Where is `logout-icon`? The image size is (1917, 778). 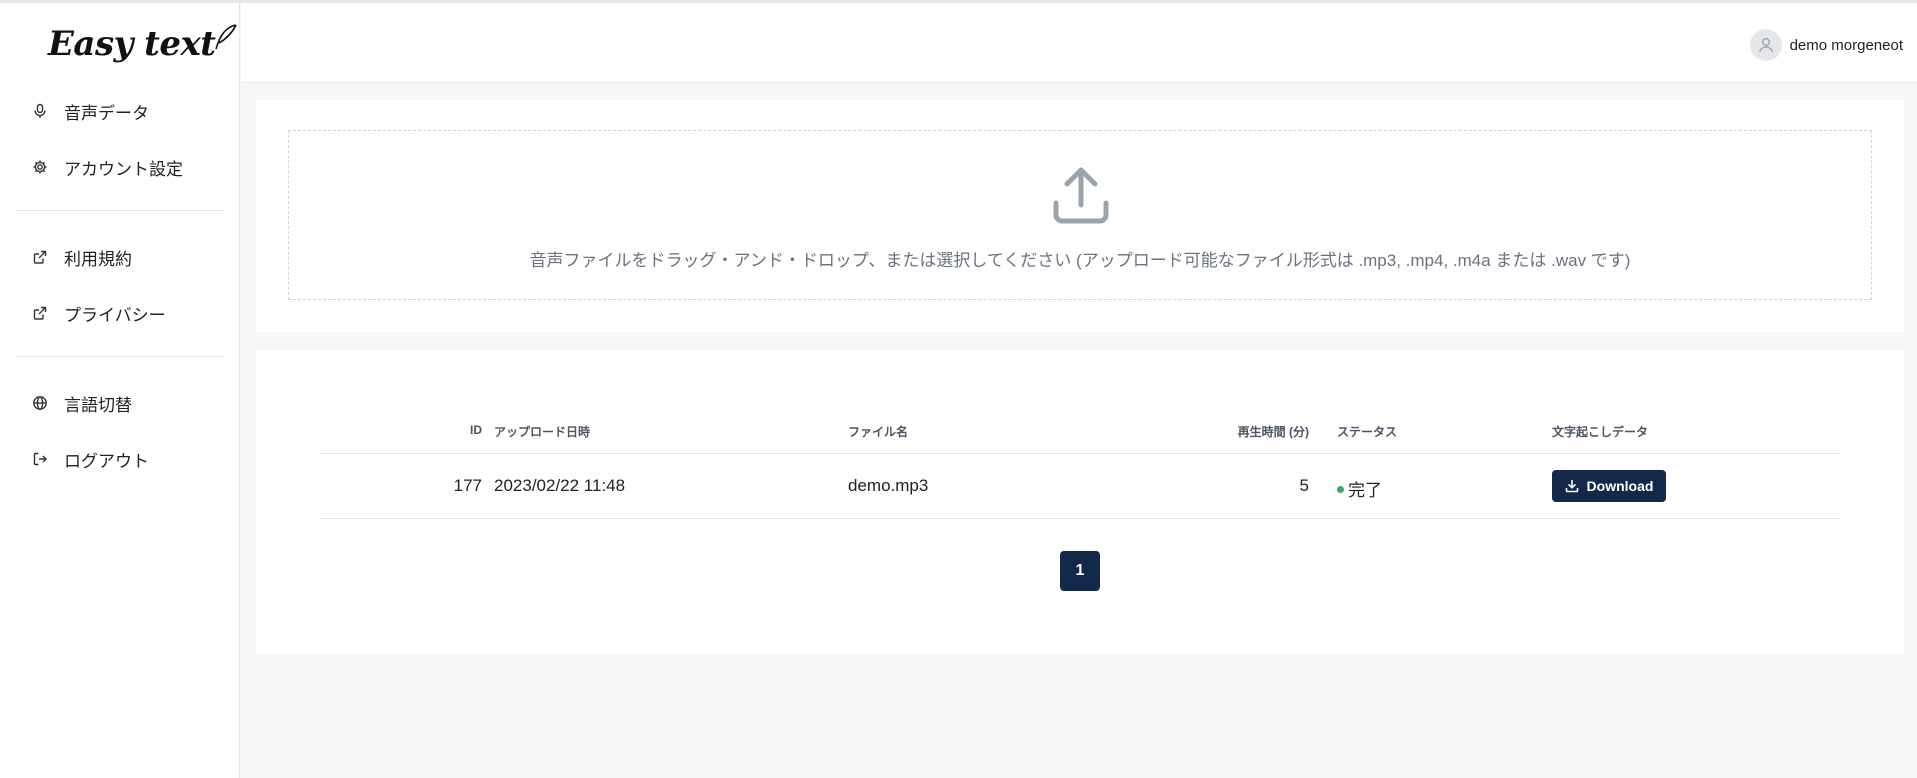
logout-icon is located at coordinates (40, 459).